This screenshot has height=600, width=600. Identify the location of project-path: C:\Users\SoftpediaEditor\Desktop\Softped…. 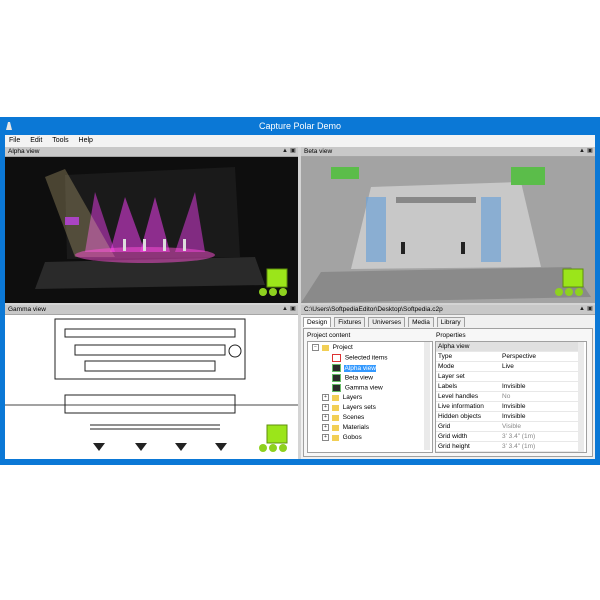
(373, 309).